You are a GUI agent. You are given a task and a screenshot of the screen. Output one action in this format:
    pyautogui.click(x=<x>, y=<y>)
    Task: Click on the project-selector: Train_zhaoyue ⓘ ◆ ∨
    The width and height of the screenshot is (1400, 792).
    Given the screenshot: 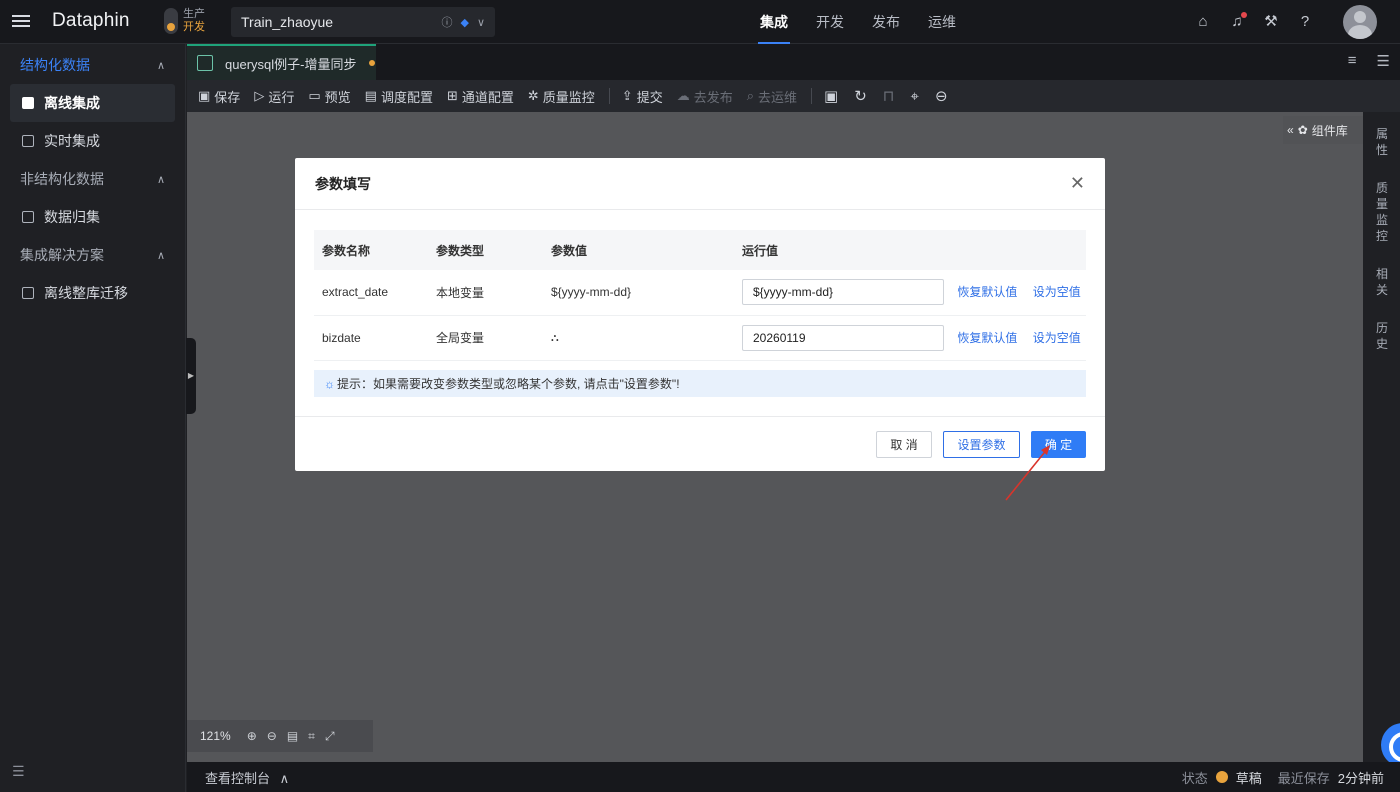 What is the action you would take?
    pyautogui.click(x=363, y=22)
    